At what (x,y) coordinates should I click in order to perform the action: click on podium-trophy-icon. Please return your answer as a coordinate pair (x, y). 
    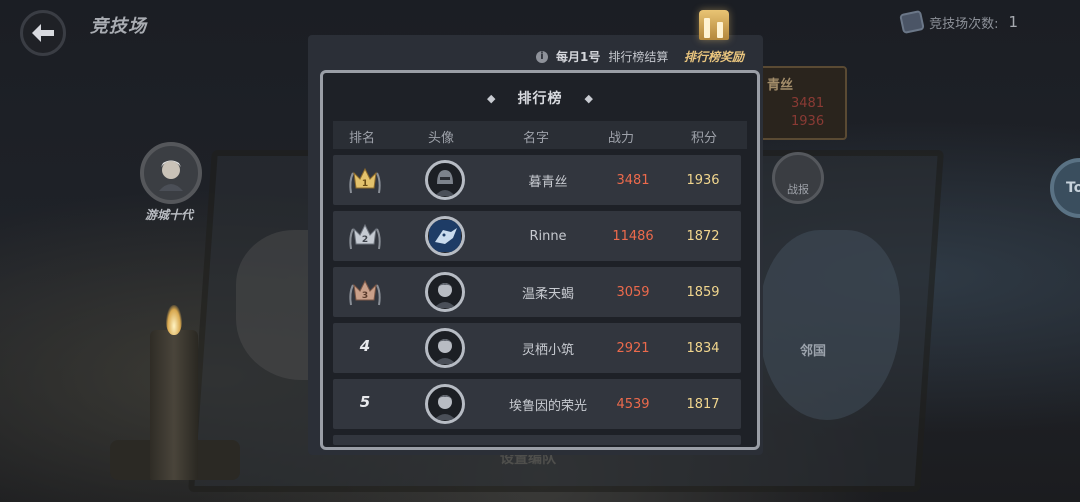
    Looking at the image, I should click on (714, 25).